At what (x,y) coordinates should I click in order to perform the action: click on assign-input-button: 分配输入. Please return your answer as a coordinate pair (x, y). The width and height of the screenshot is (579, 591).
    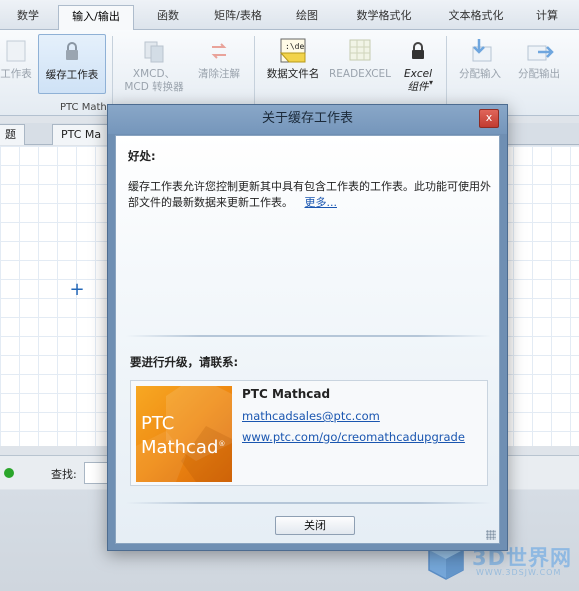
    Looking at the image, I should click on (480, 64).